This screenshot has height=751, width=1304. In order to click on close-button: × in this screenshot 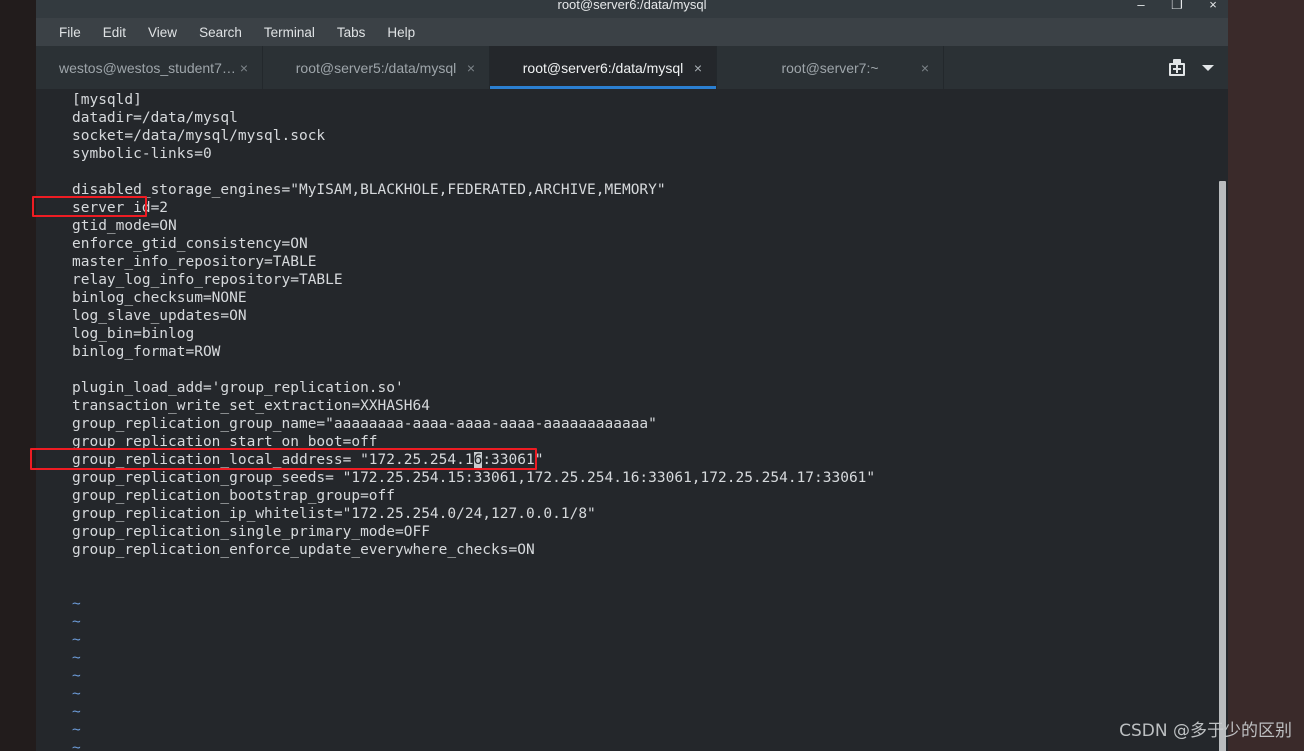, I will do `click(1213, 5)`.